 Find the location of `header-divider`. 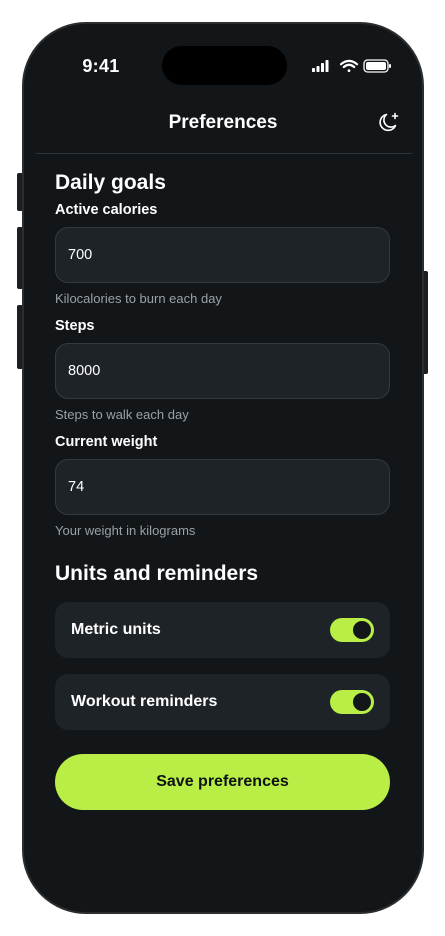

header-divider is located at coordinates (224, 153).